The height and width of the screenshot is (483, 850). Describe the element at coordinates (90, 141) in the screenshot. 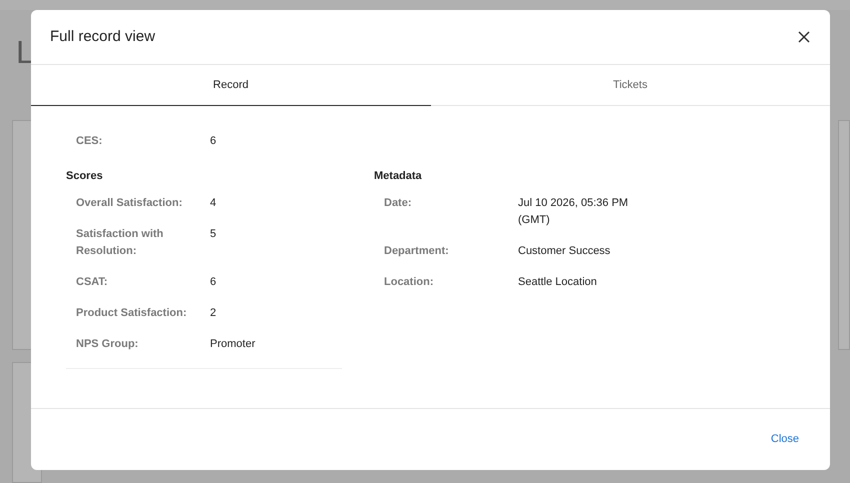

I see `field-label: CES:` at that location.